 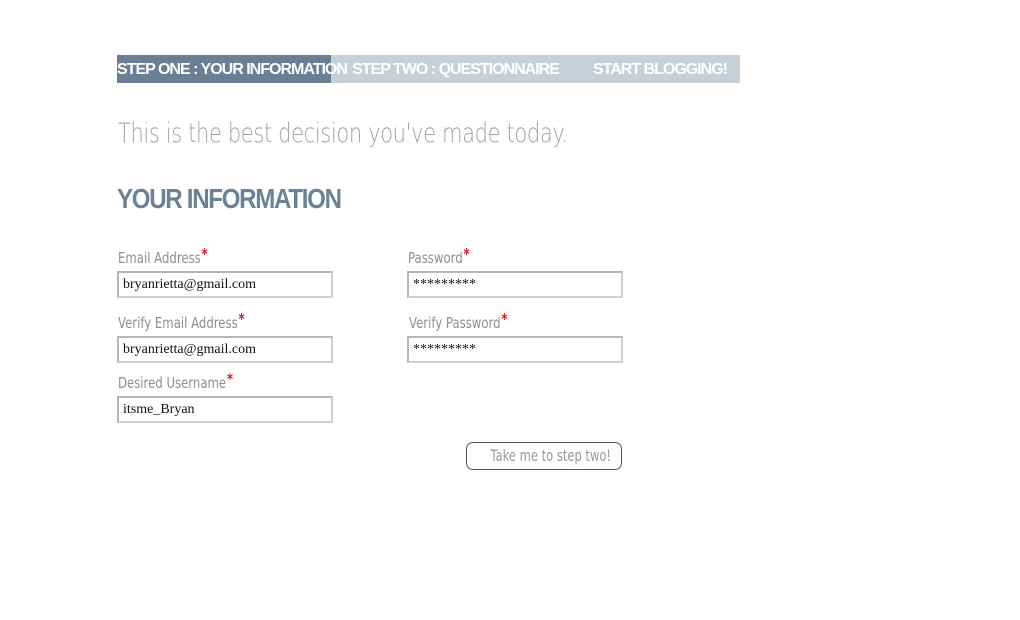 I want to click on password-label: Password*, so click(x=439, y=256).